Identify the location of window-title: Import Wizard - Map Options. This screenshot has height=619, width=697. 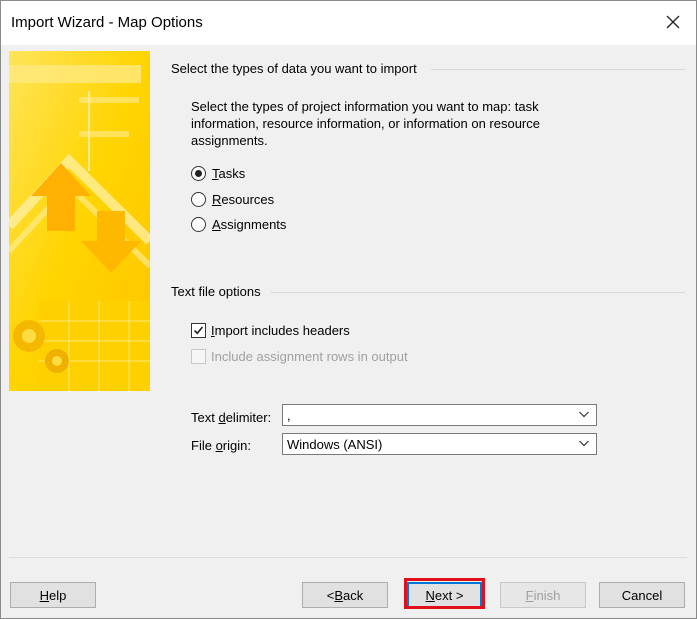
(107, 22).